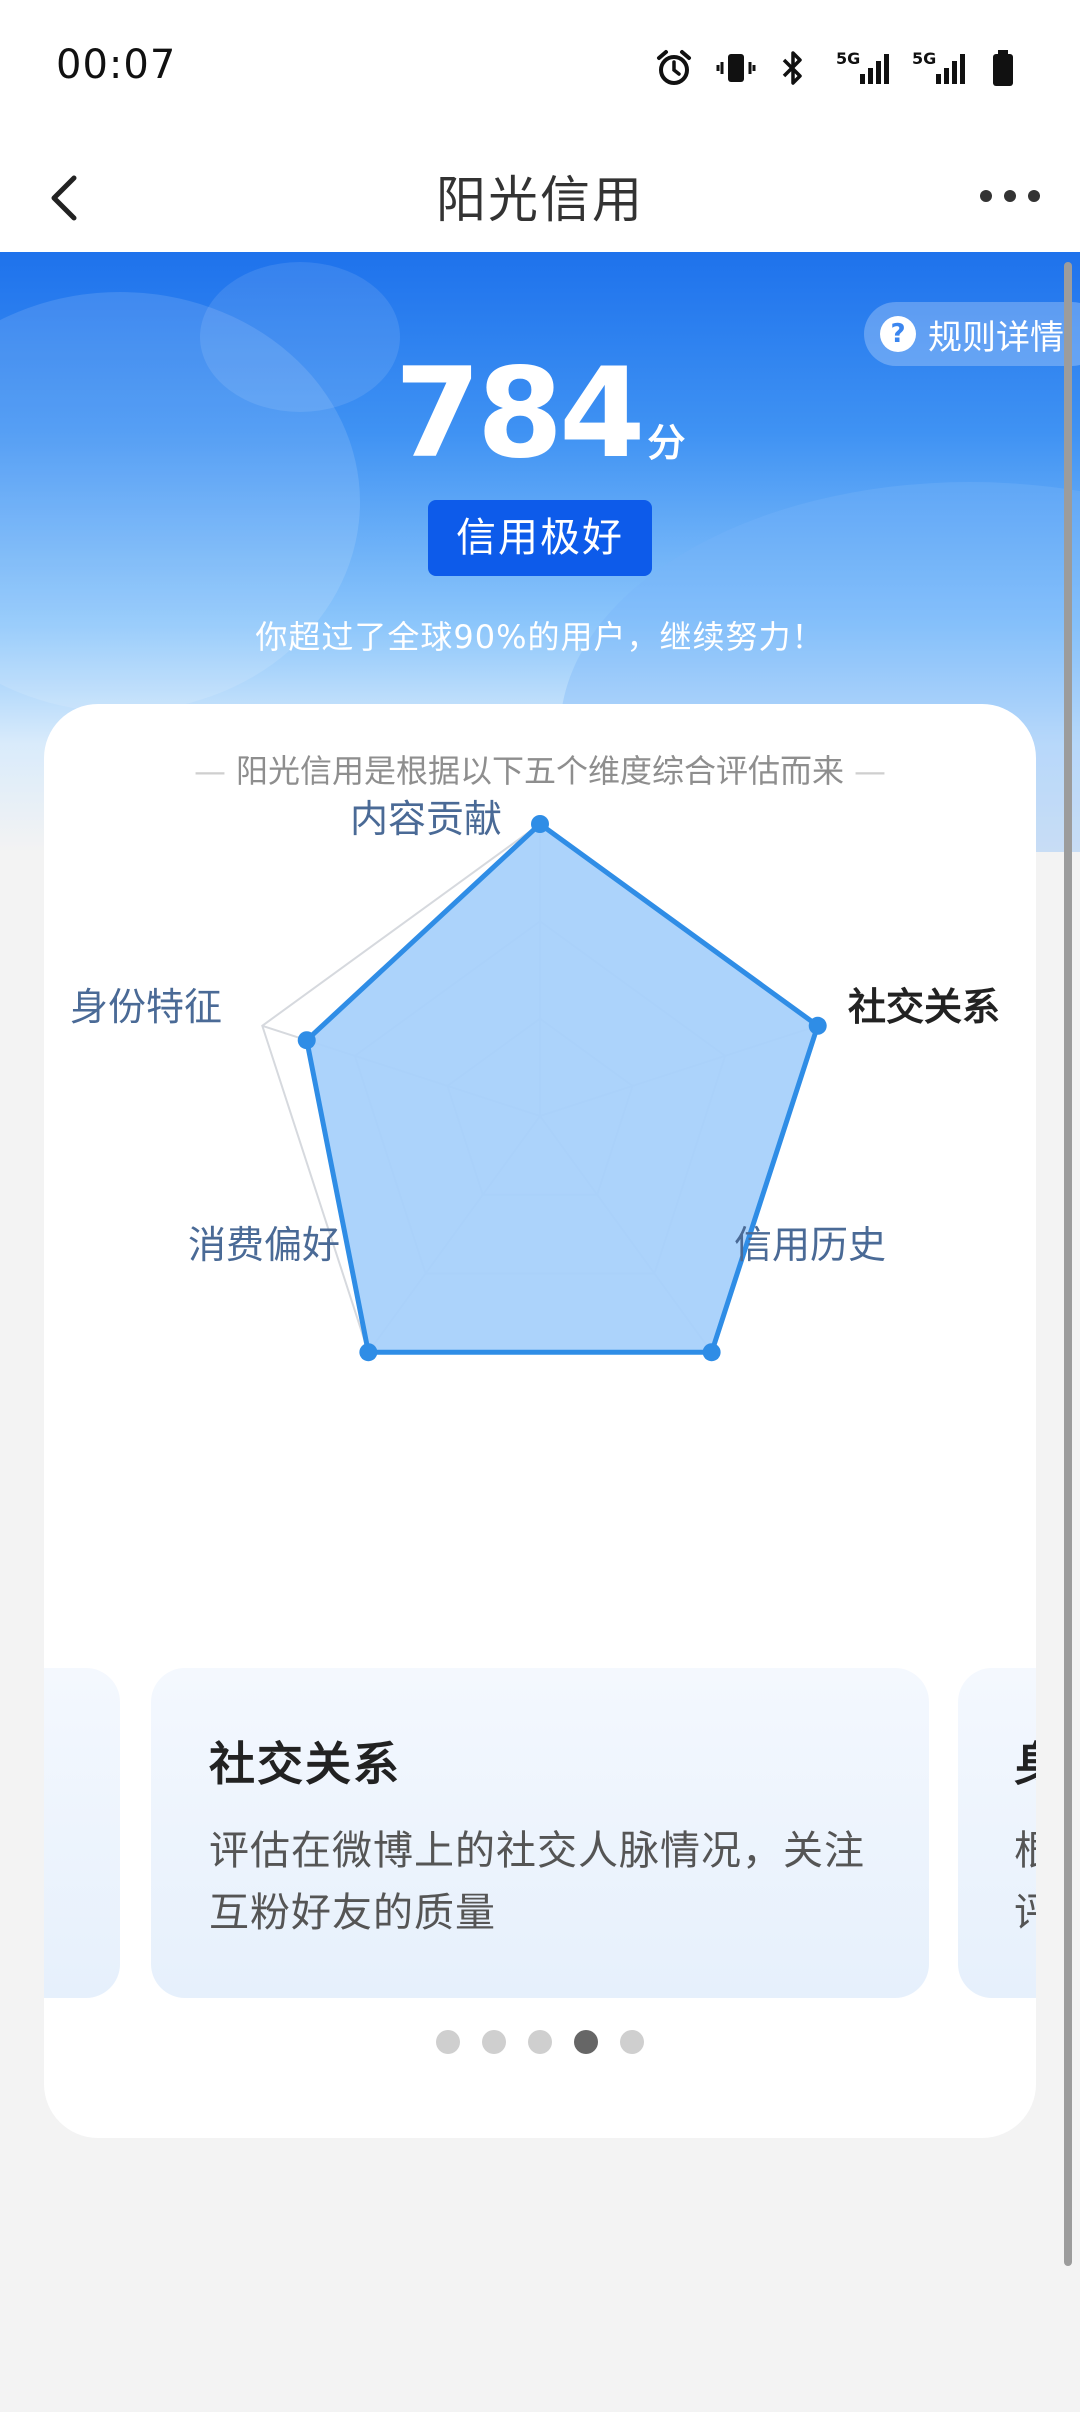 The width and height of the screenshot is (1080, 2412). I want to click on status-bar: 00:07 5G 5G, so click(540, 70).